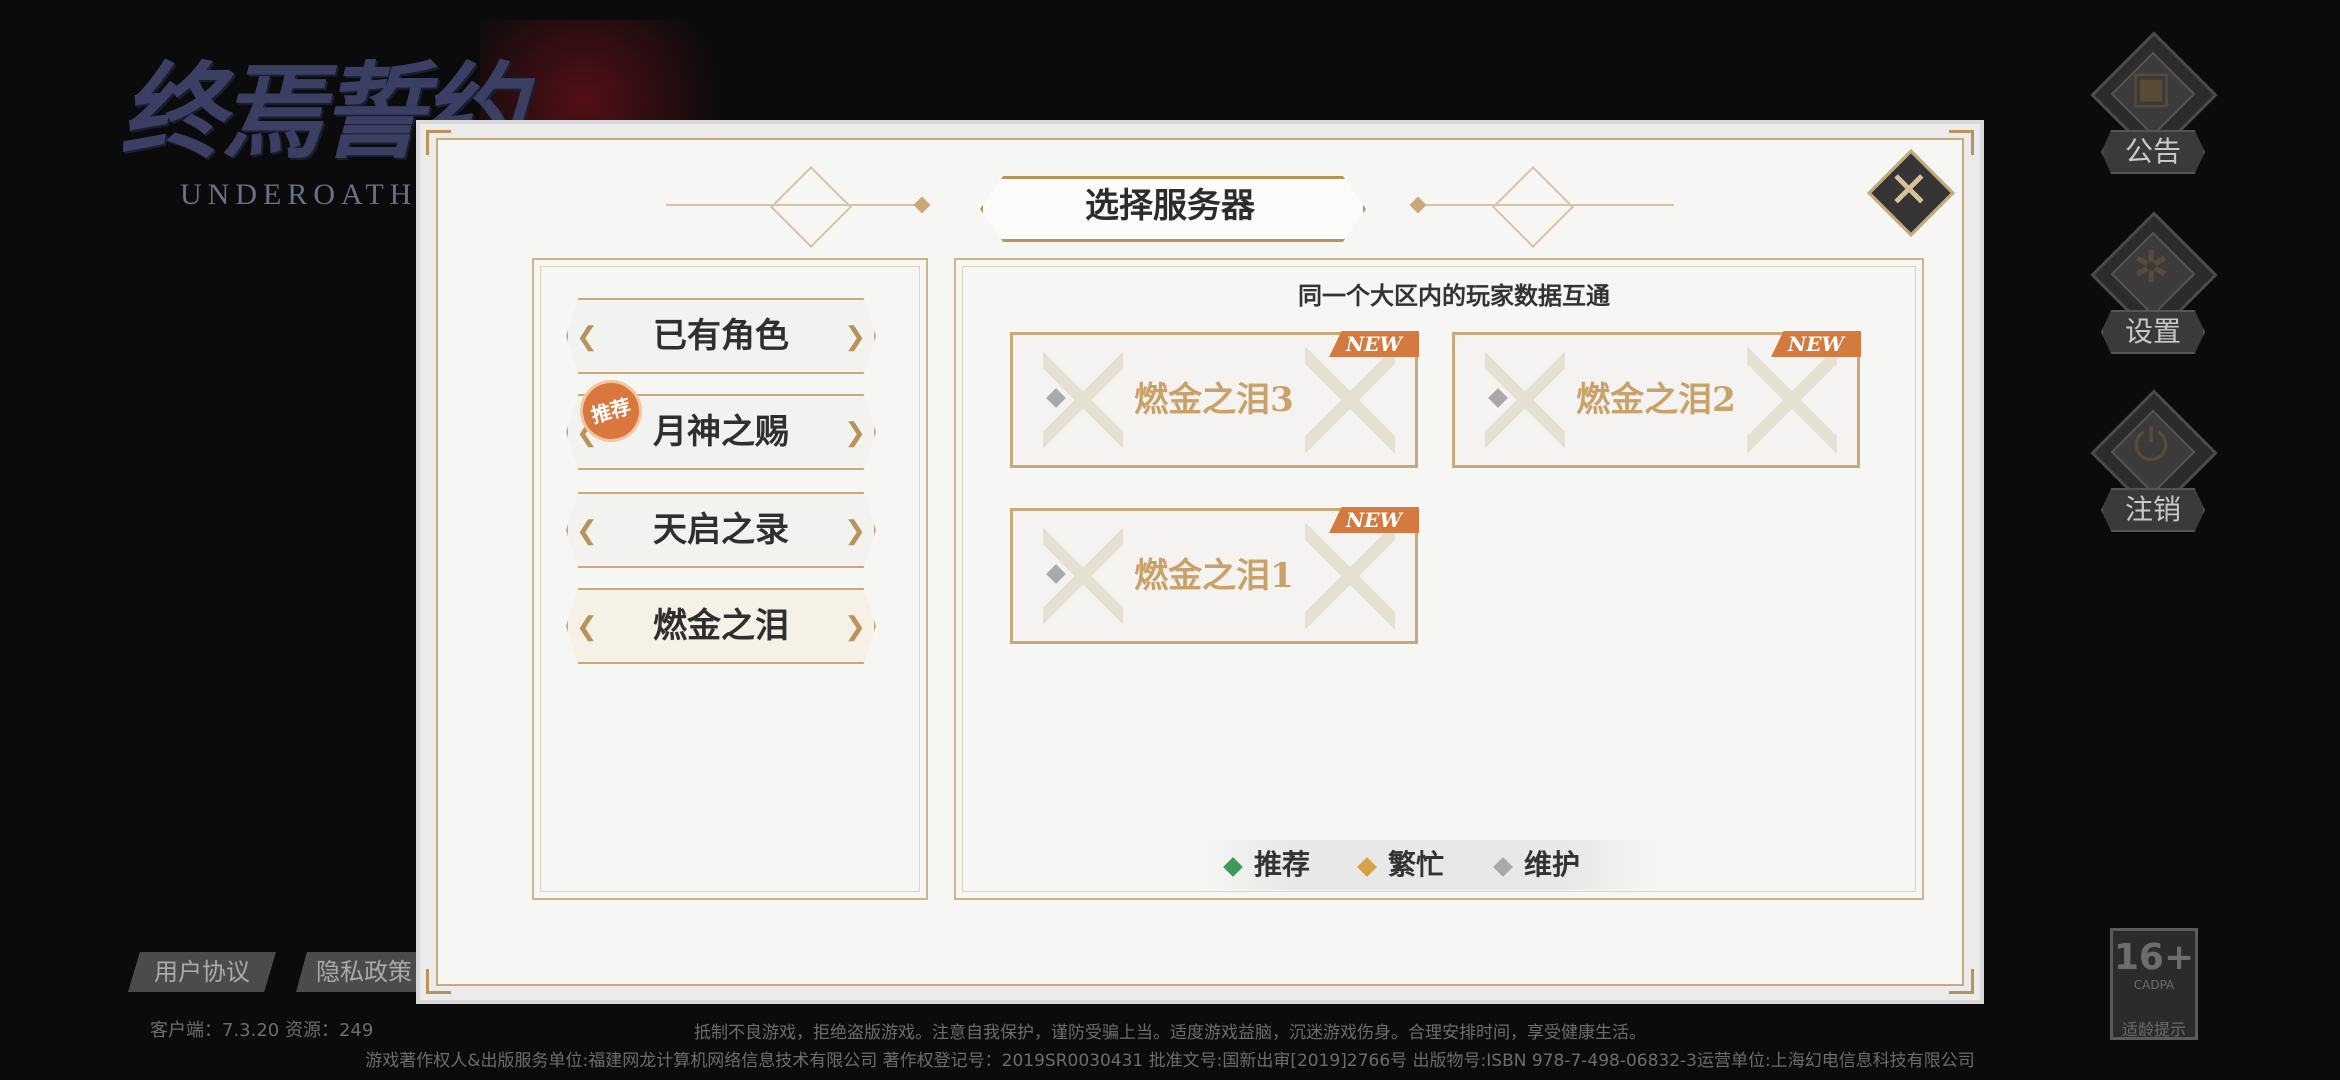 This screenshot has width=2340, height=1080. I want to click on age-tip-label: 适龄提示, so click(2154, 1028).